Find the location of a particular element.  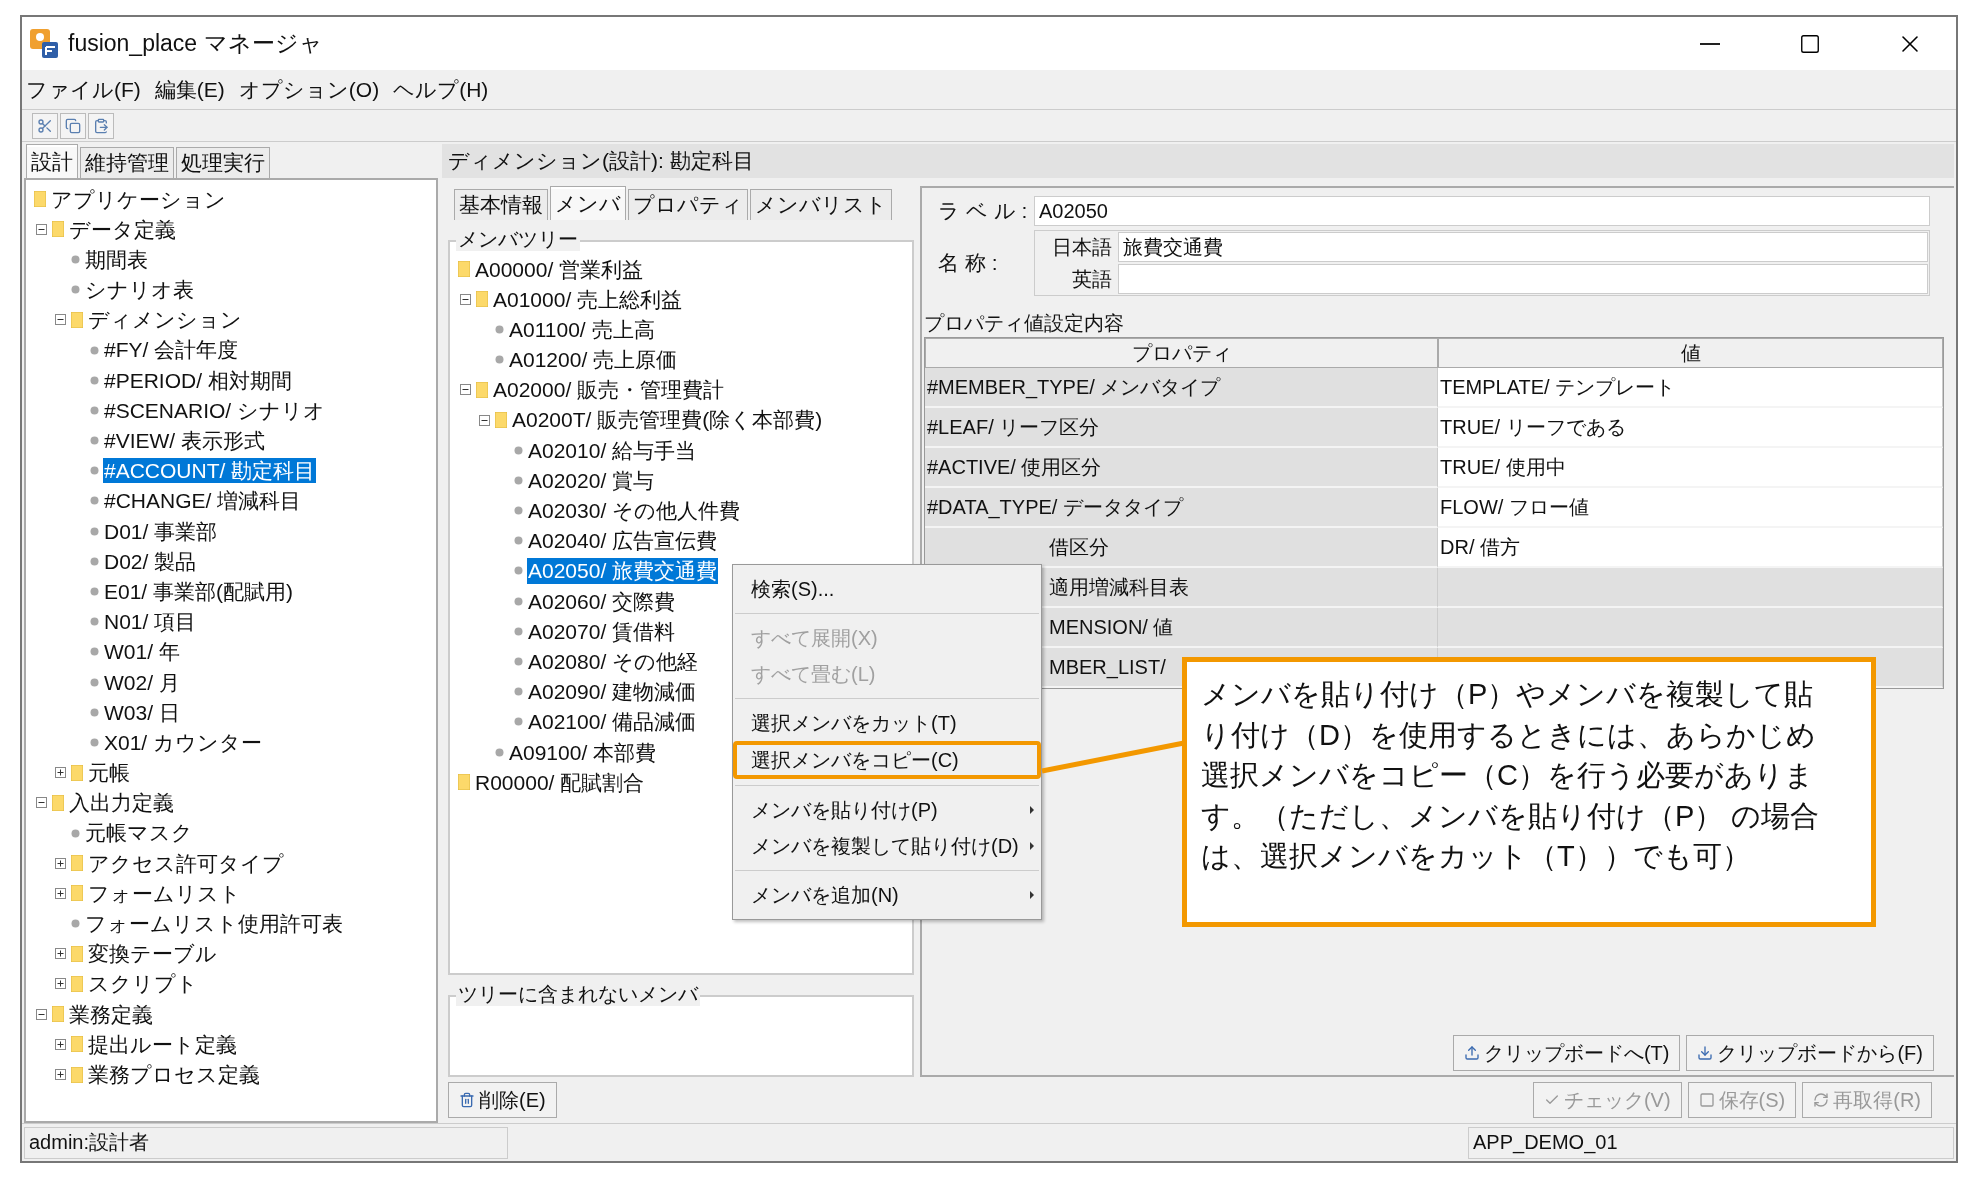

tree-item: フォームリスト is located at coordinates (164, 893).